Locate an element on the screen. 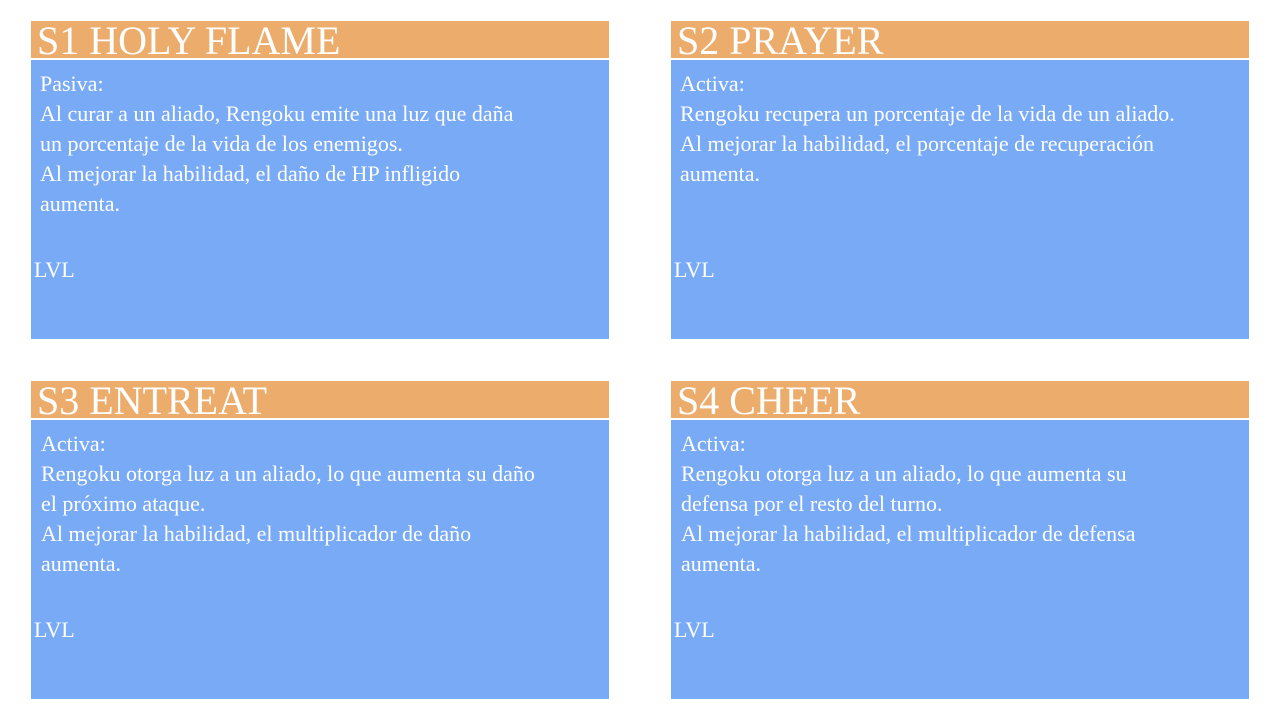 This screenshot has width=1280, height=720. skill-title: S1 HOLY FLAME is located at coordinates (320, 40).